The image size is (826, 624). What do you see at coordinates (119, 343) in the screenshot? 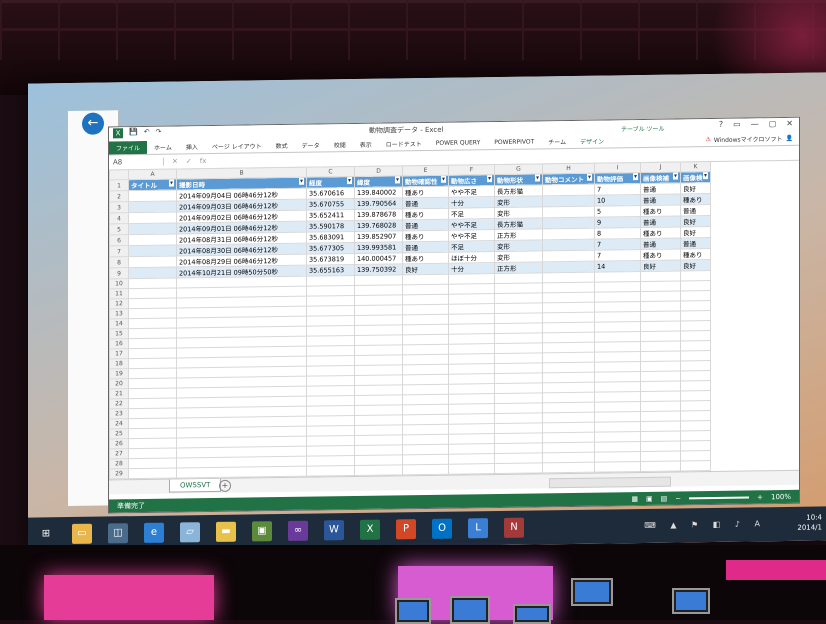
I see `row-header: 16` at bounding box center [119, 343].